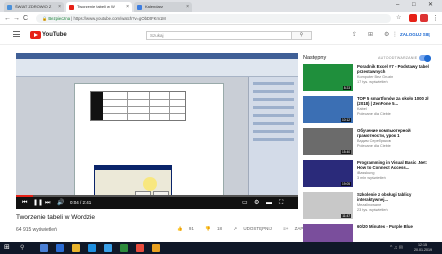 This screenshot has width=442, height=254. Describe the element at coordinates (371, 178) in the screenshot. I see `video-meta: 3 mln wyświetleń` at that location.